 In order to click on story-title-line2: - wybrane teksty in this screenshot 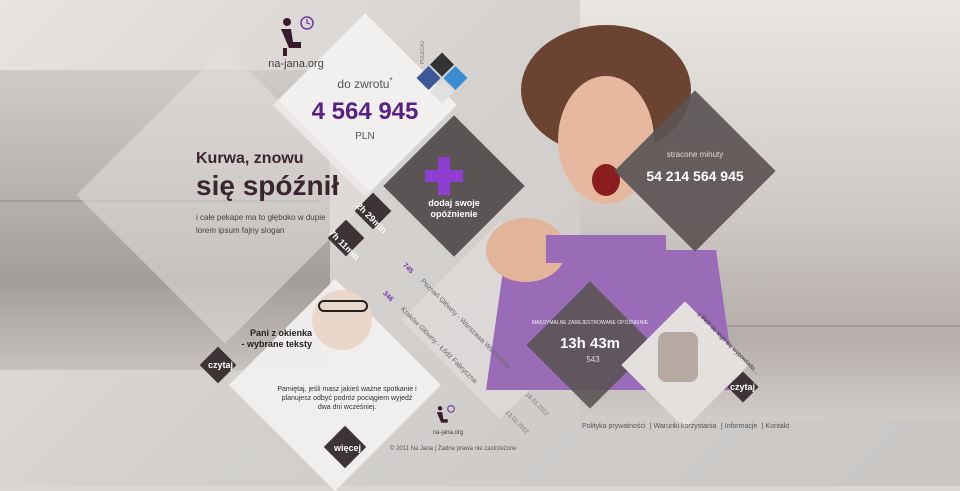, I will do `click(276, 344)`.